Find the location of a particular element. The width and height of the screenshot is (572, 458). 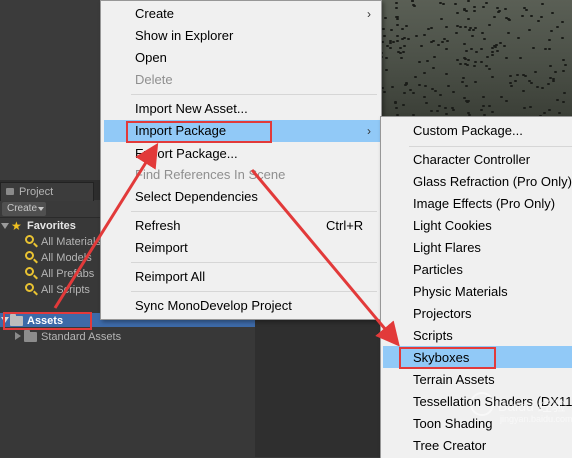

watermark-text: Baidu 经验 is located at coordinates (532, 406).